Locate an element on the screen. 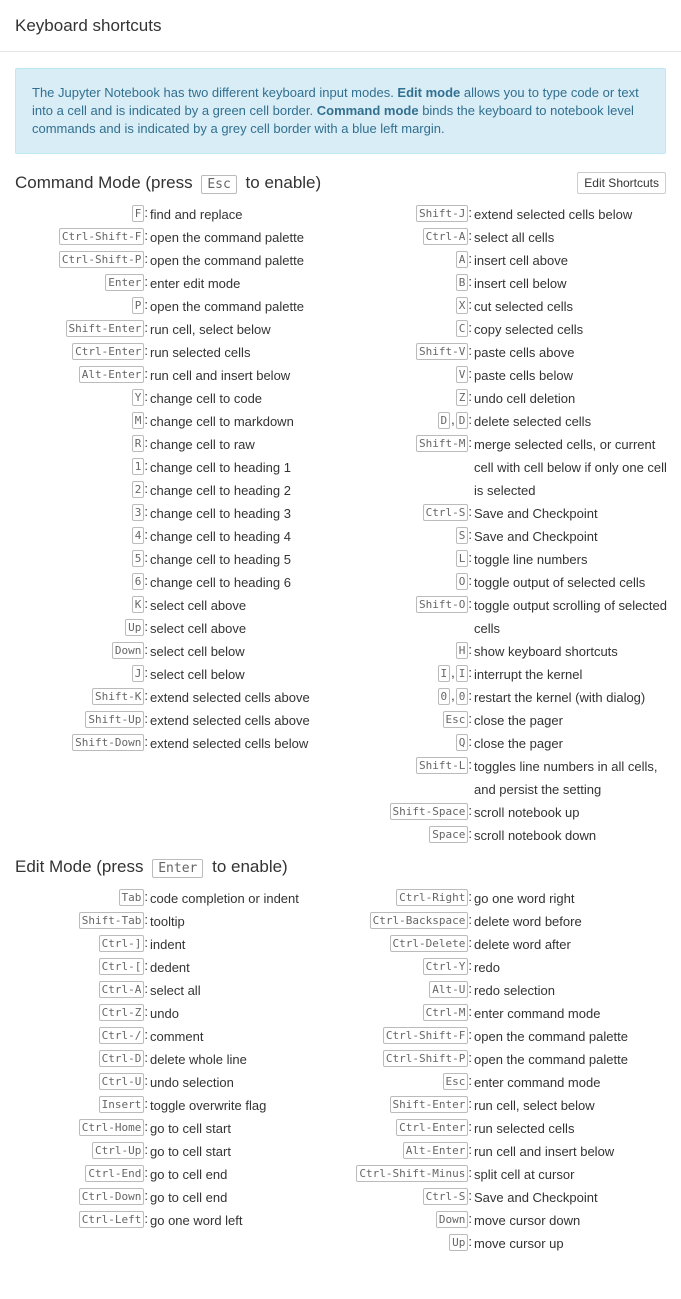 The image size is (681, 1299). info-edit-mode: Edit mode is located at coordinates (429, 92).